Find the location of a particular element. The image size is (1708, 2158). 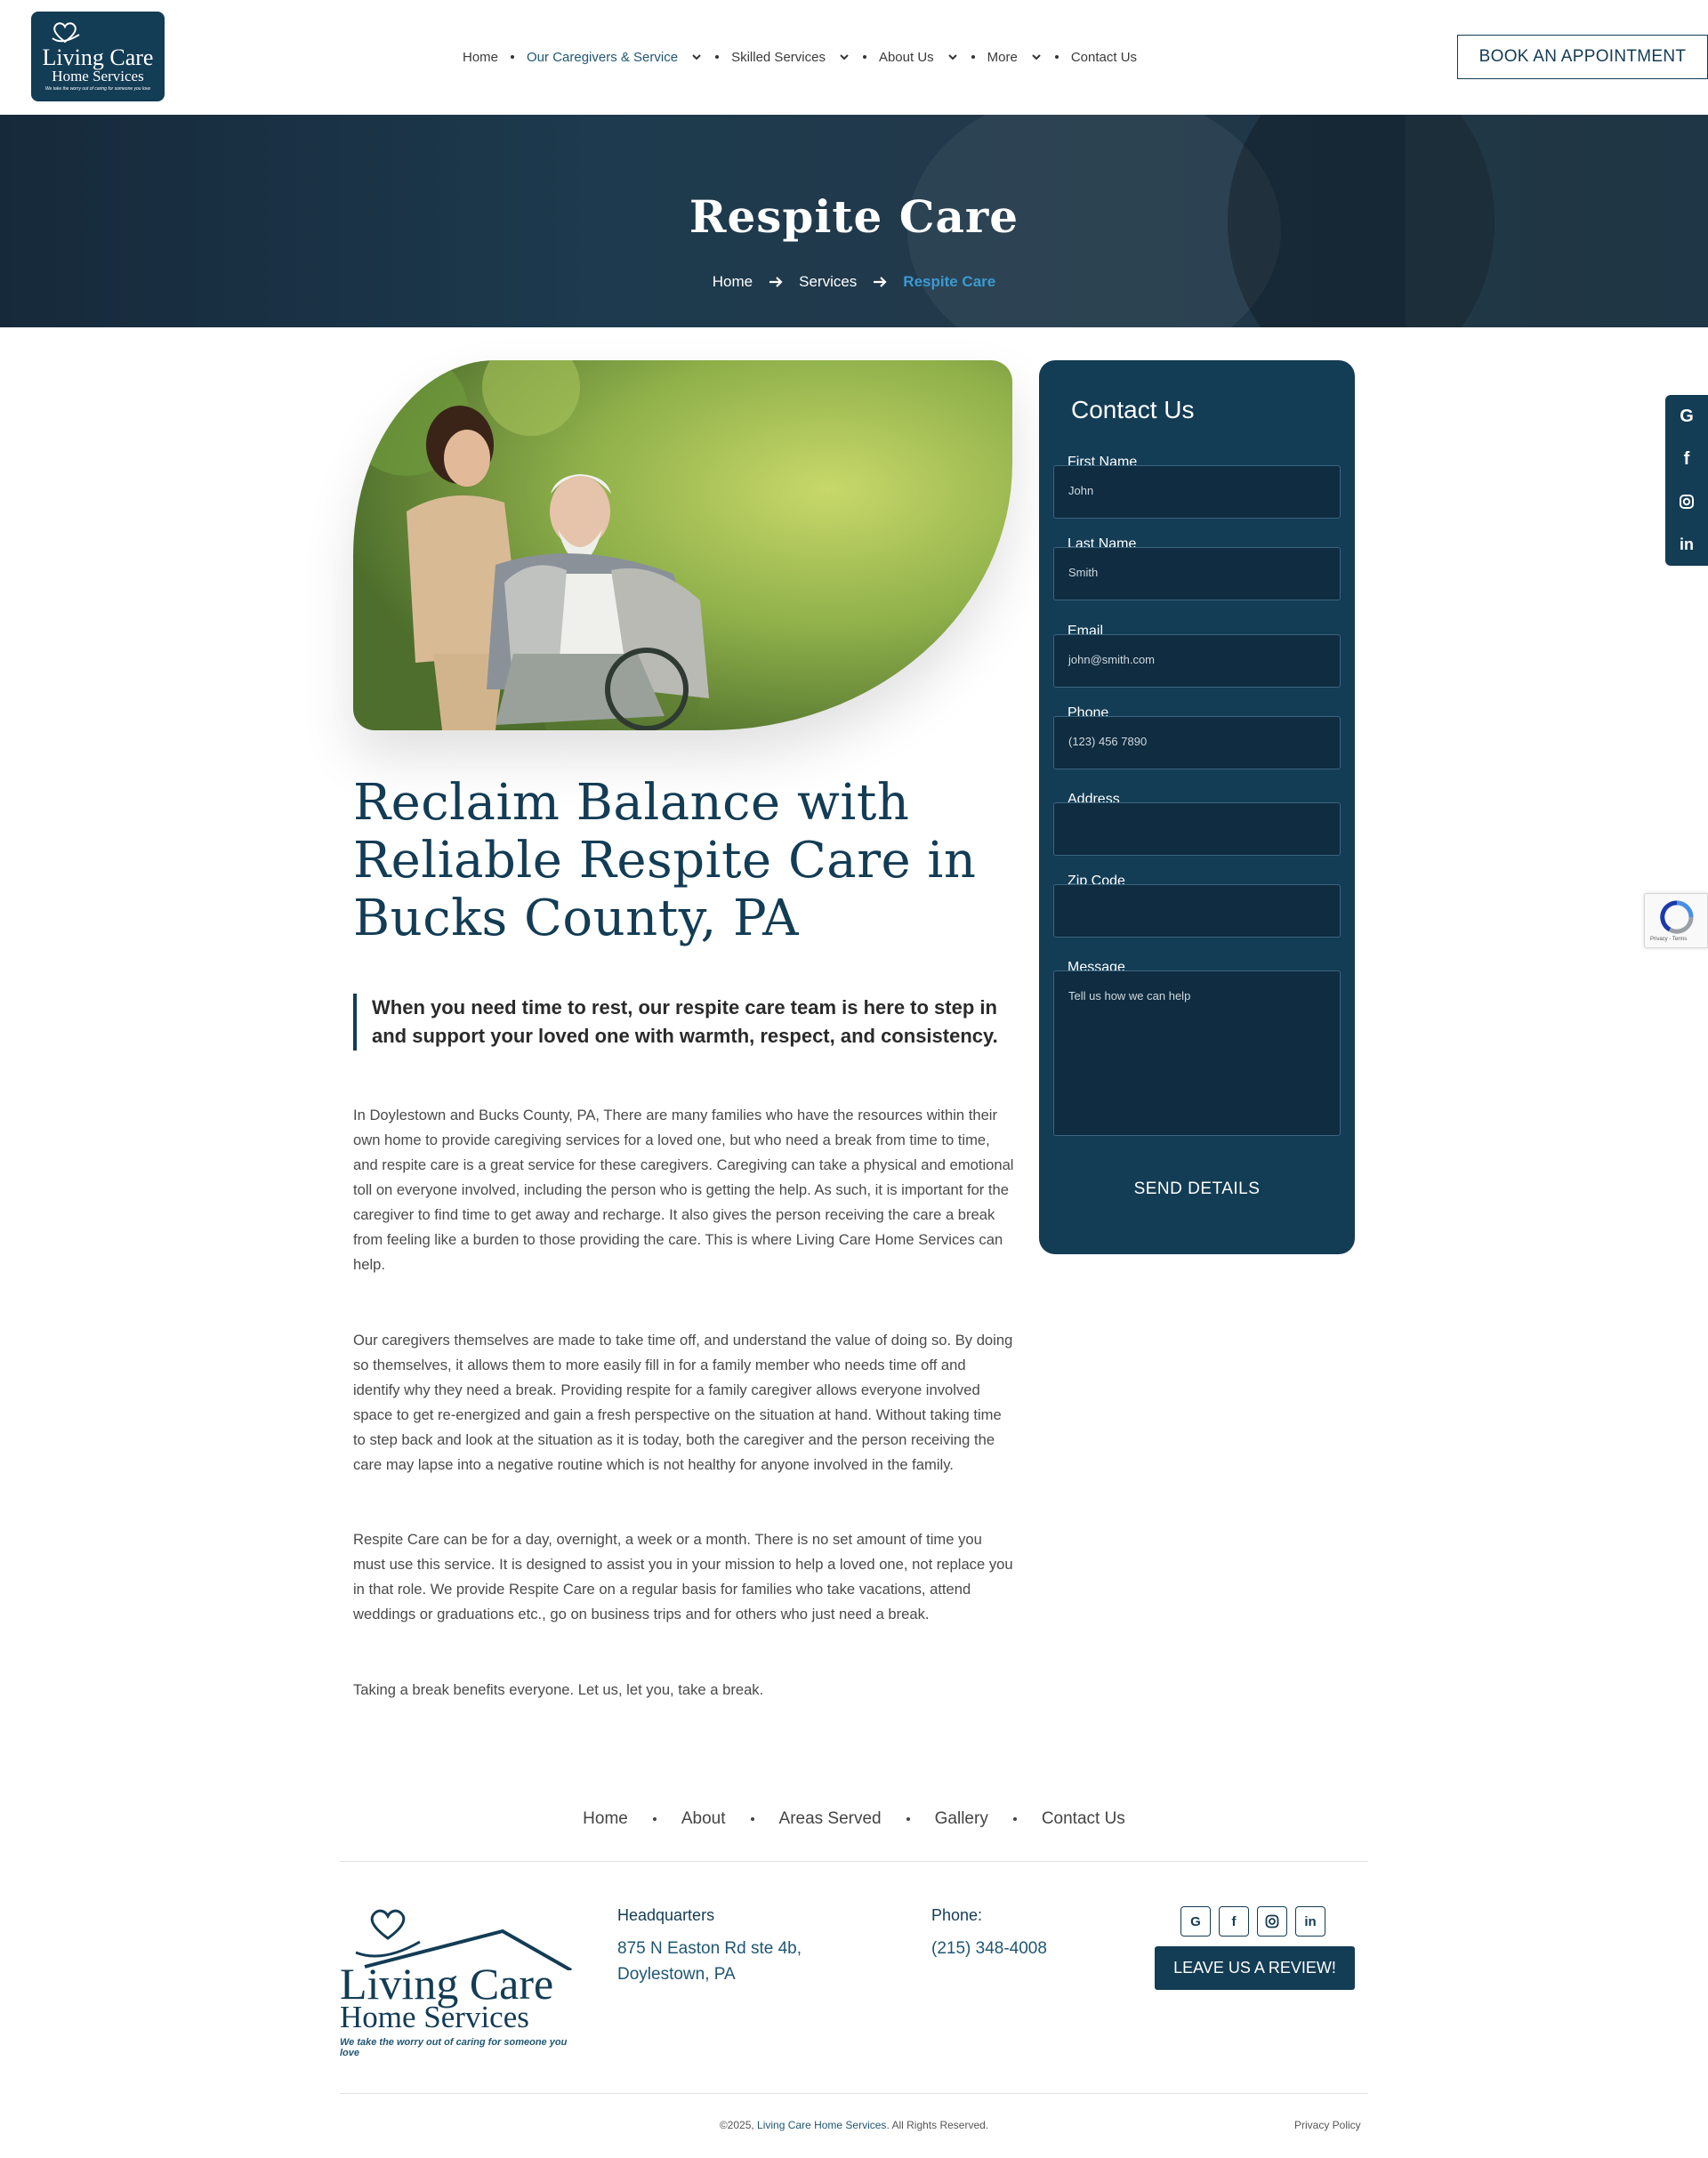

send-details-button: SEND DETAILS is located at coordinates (1197, 1189).